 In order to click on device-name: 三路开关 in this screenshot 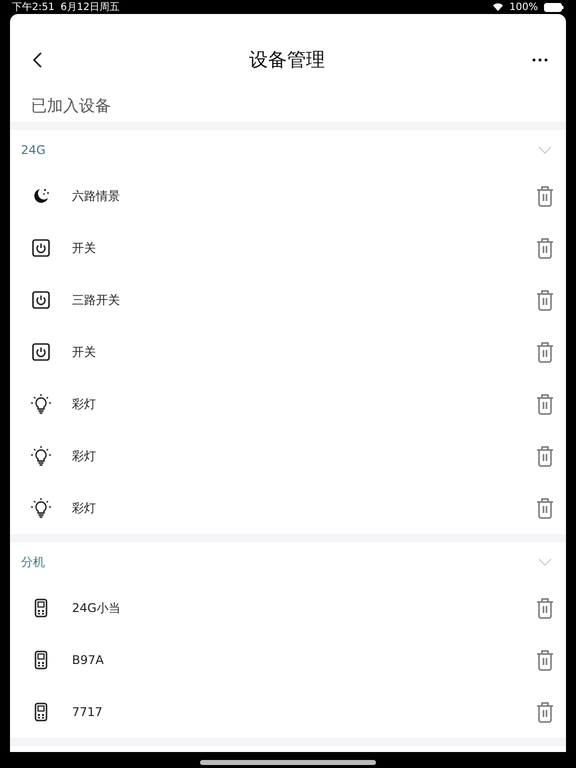, I will do `click(96, 300)`.